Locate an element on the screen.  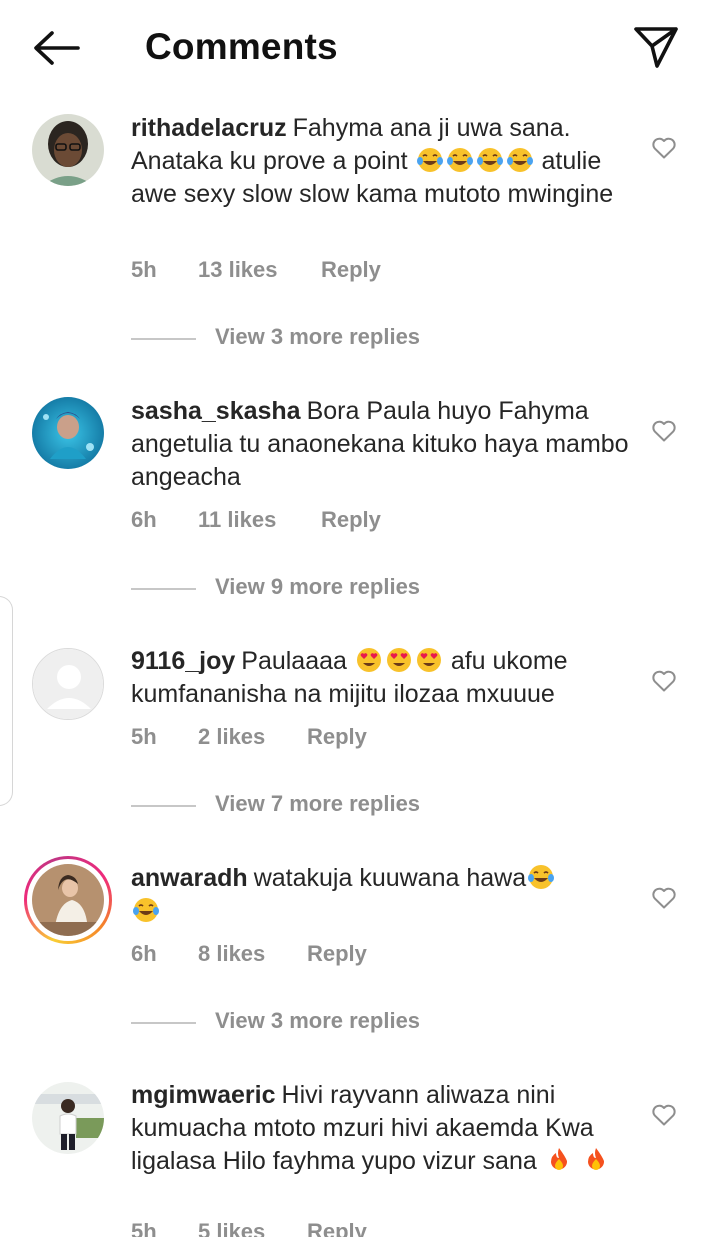
view-replies-label: View 9 more replies is located at coordinates (318, 586).